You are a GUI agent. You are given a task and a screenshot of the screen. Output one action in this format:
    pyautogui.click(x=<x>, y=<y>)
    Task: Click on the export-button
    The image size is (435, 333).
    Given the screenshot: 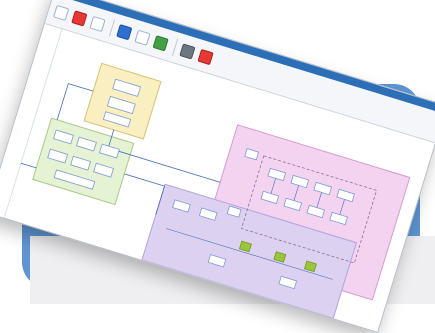 What is the action you would take?
    pyautogui.click(x=187, y=51)
    